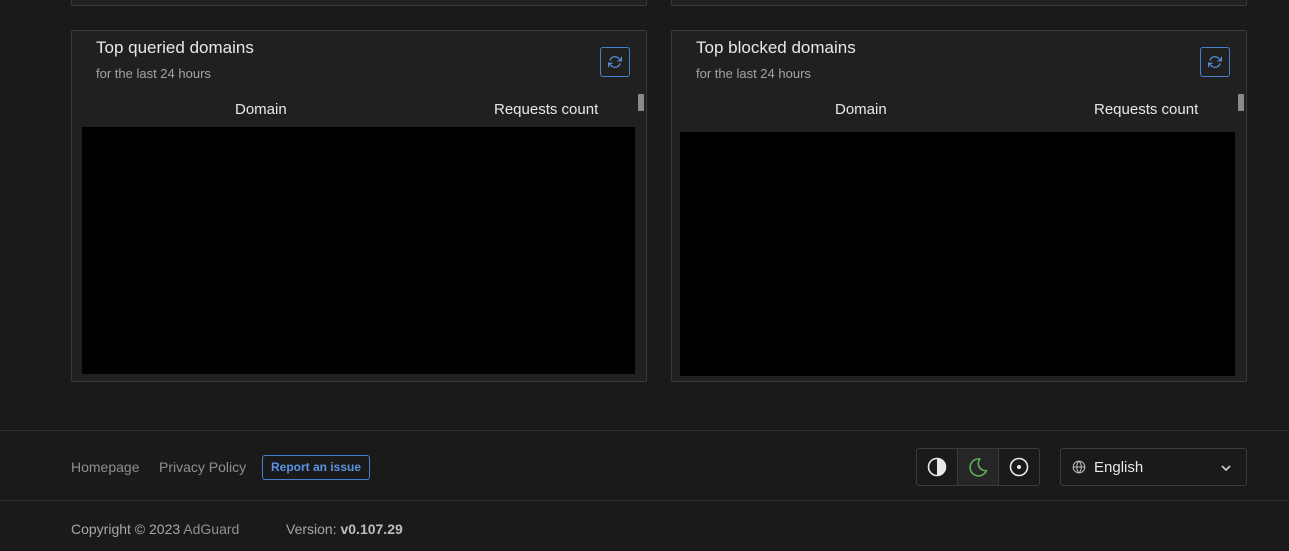 This screenshot has width=1289, height=551. I want to click on theme-dark-button, so click(978, 467).